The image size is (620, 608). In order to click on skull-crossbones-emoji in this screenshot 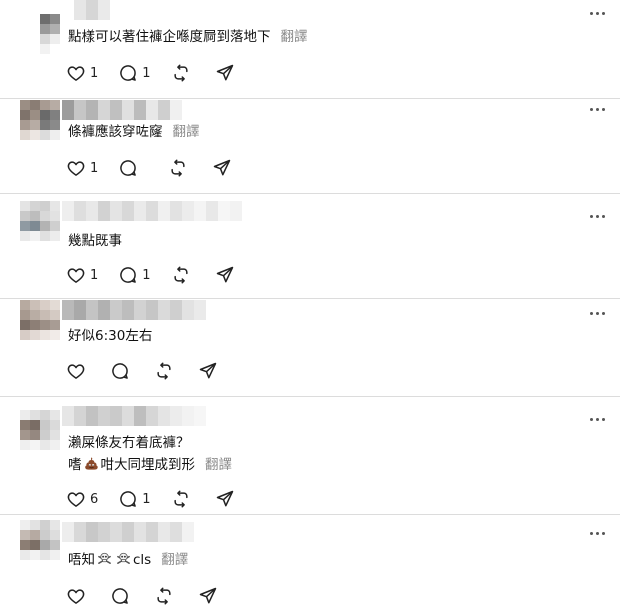, I will do `click(123, 558)`.